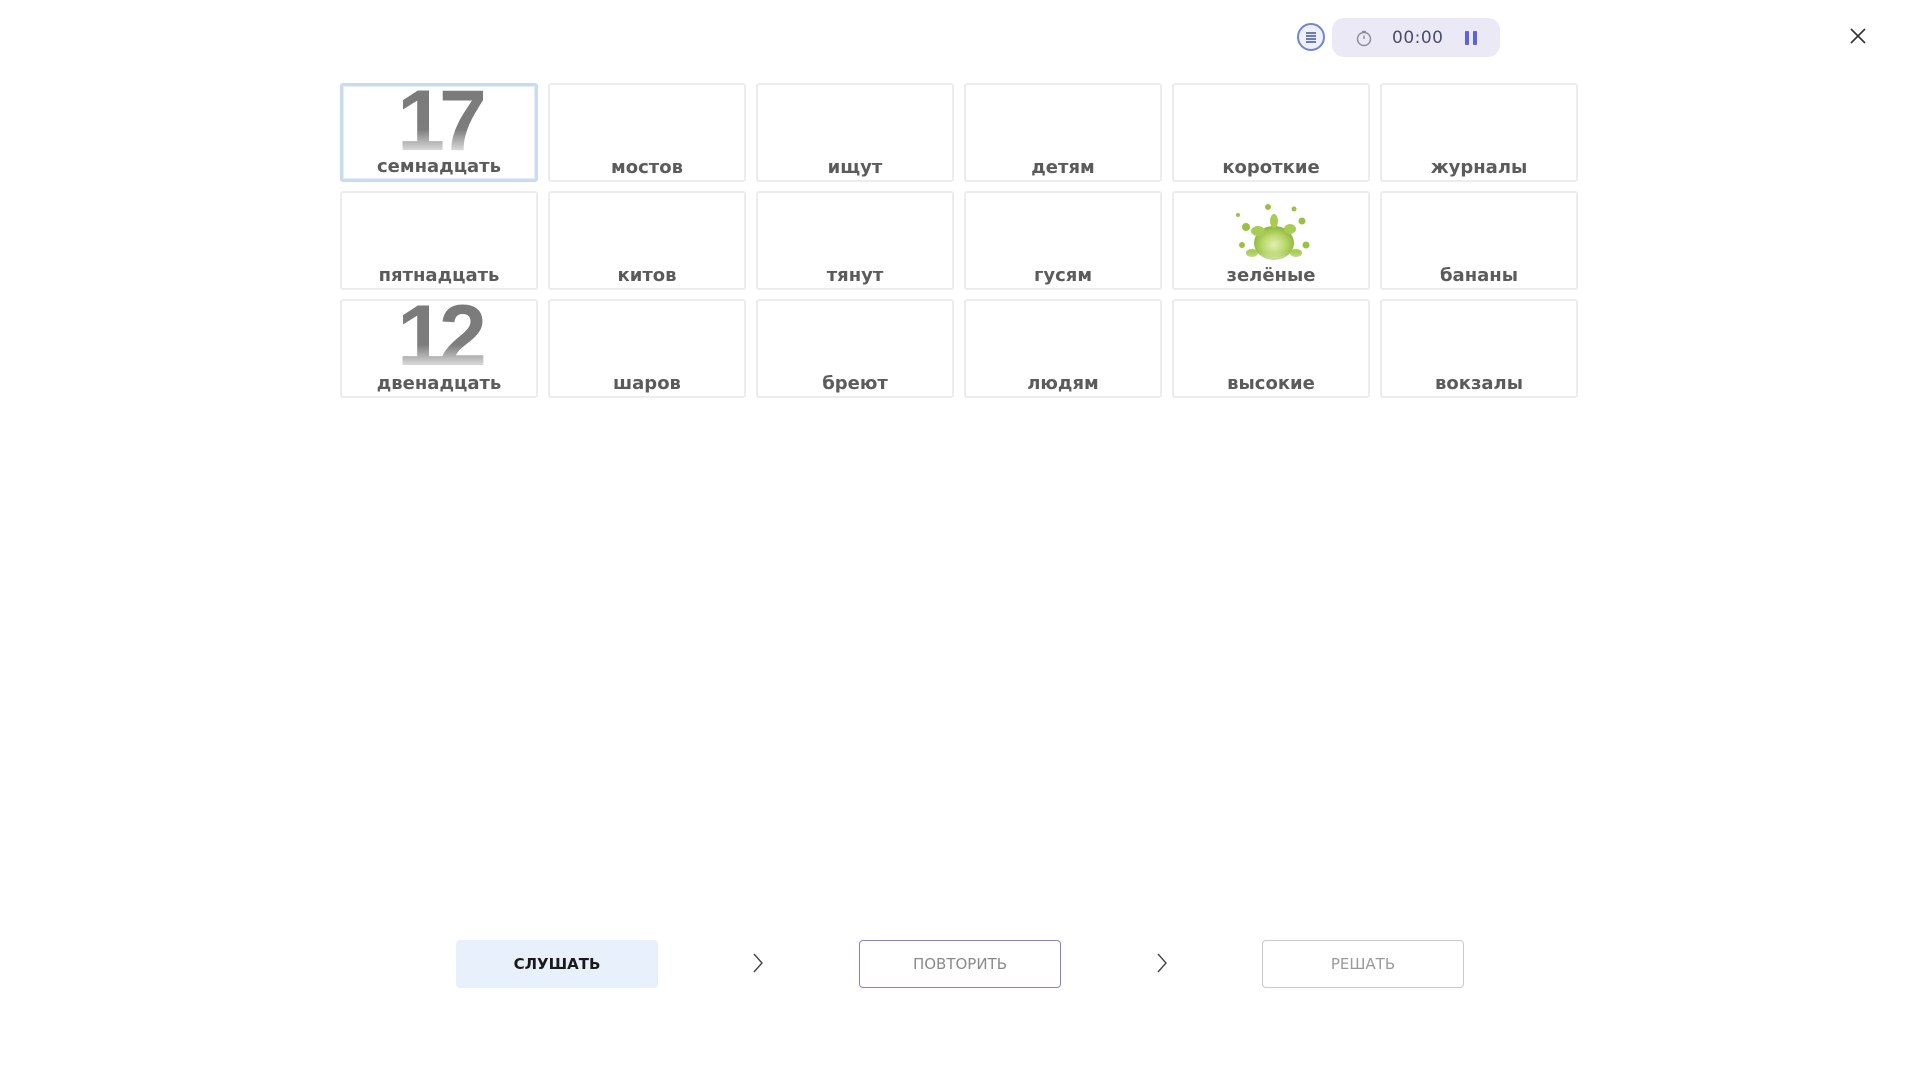 Image resolution: width=1920 pixels, height=1080 pixels. I want to click on card-word: высокие, so click(1271, 383).